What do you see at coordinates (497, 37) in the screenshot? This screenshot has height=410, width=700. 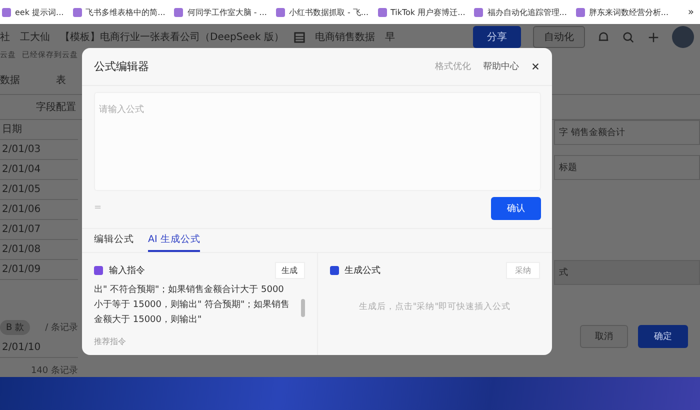 I see `share-button: 分享` at bounding box center [497, 37].